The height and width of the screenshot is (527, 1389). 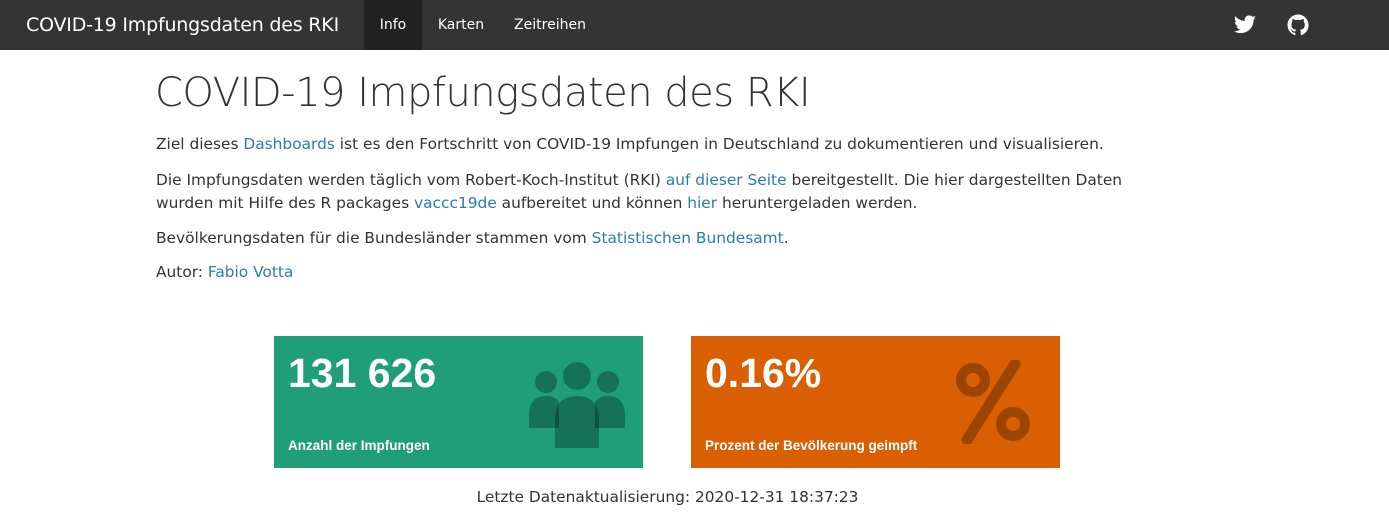 I want to click on intro-text-1: Ziel dieses, so click(x=200, y=144).